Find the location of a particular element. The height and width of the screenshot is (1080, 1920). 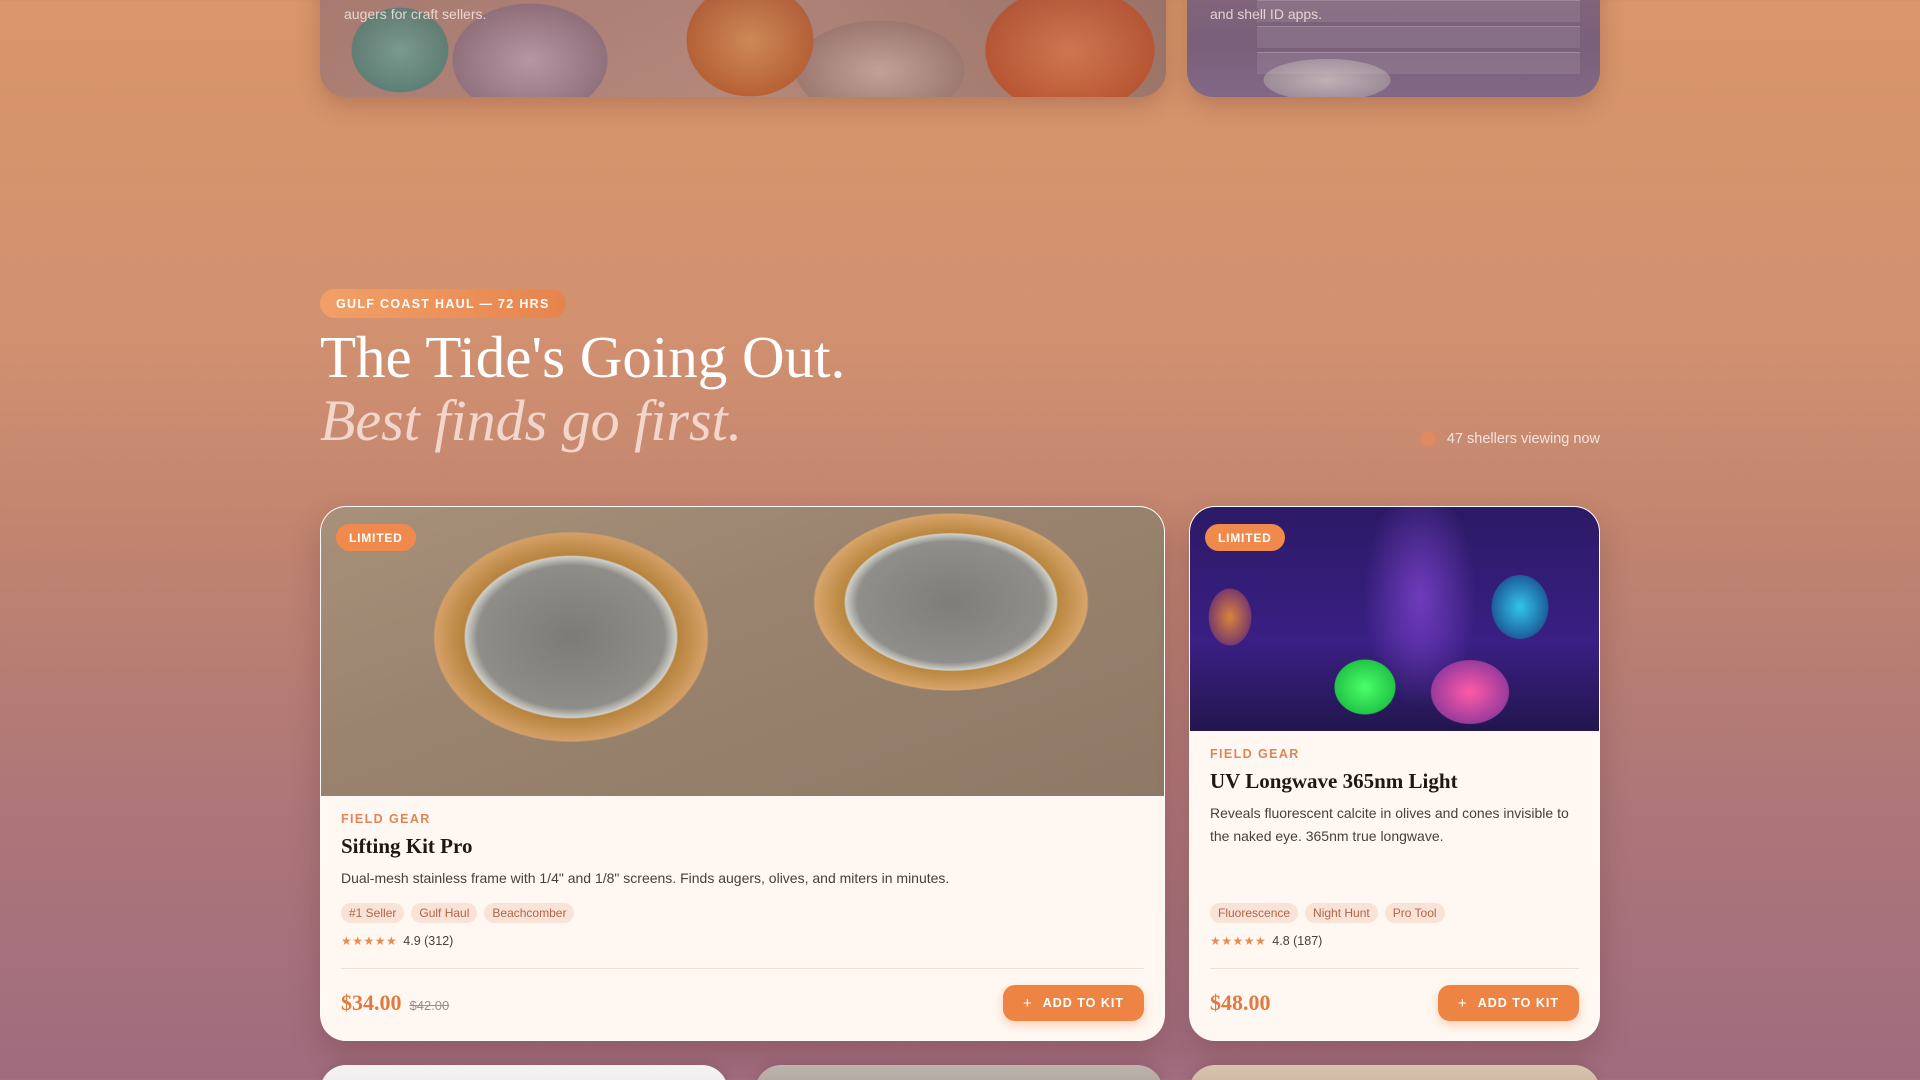

tag: Night Hunt is located at coordinates (1341, 913).